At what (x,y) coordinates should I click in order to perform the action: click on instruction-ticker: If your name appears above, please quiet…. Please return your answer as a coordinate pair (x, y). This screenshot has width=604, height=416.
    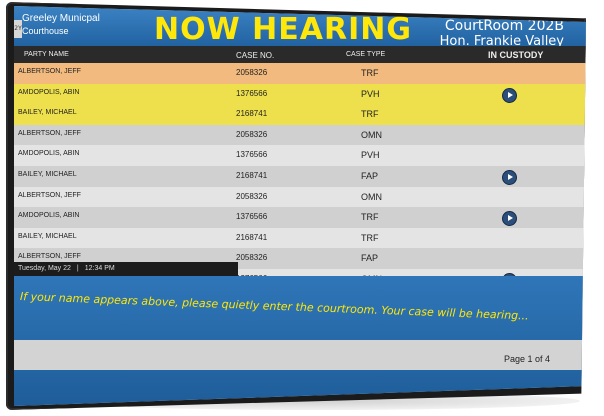
    Looking at the image, I should click on (274, 306).